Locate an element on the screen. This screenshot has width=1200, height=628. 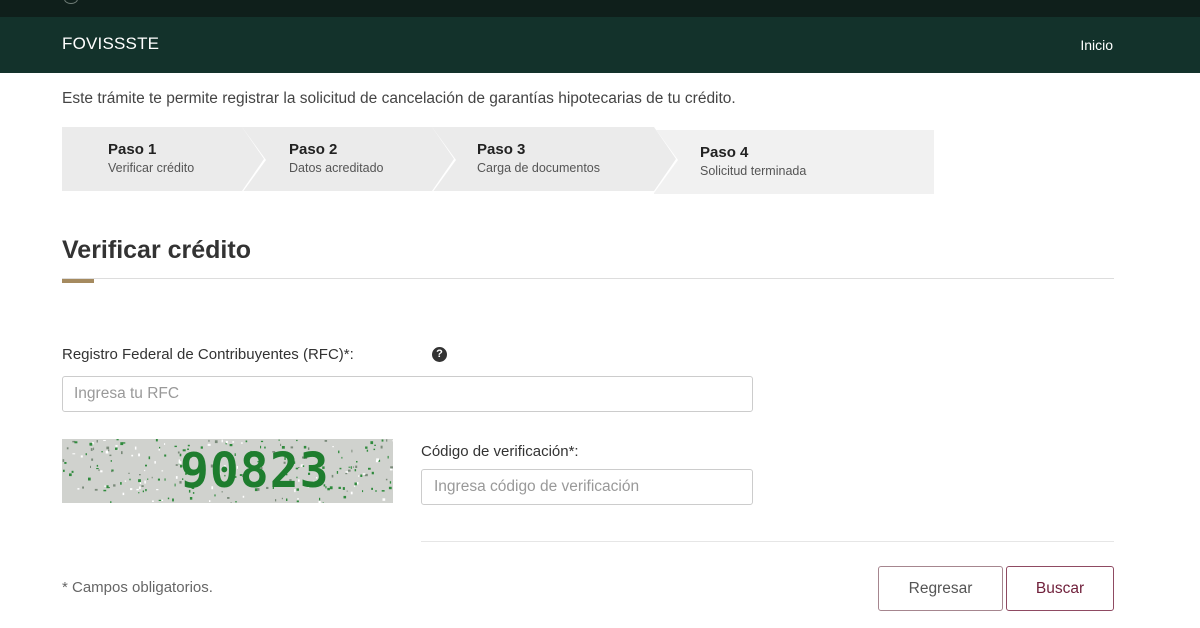
question-circle-icon: ? is located at coordinates (439, 354).